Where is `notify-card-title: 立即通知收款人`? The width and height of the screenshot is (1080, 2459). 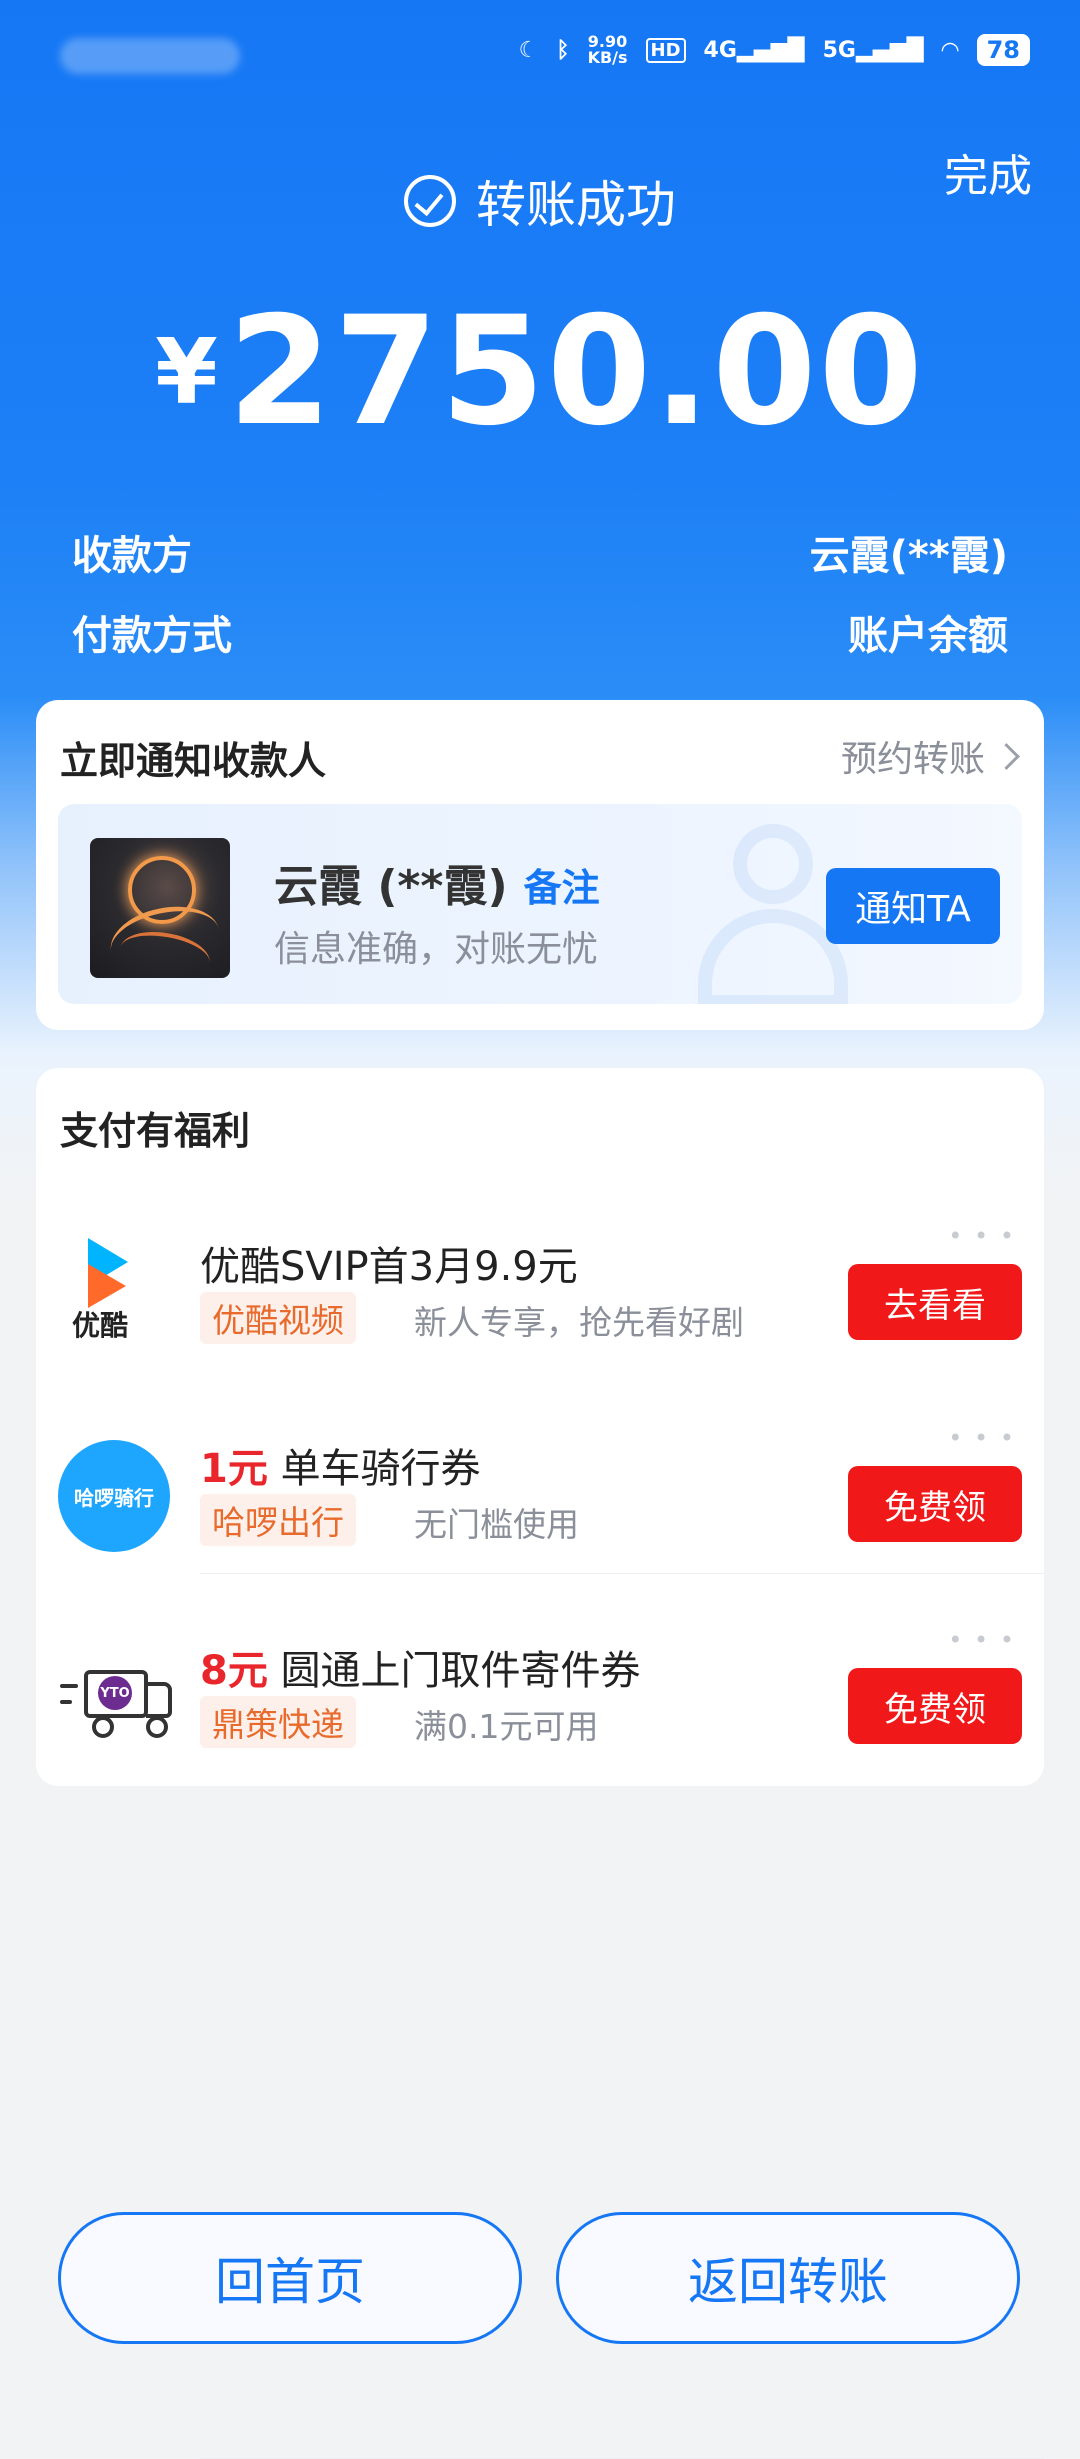
notify-card-title: 立即通知收款人 is located at coordinates (193, 761).